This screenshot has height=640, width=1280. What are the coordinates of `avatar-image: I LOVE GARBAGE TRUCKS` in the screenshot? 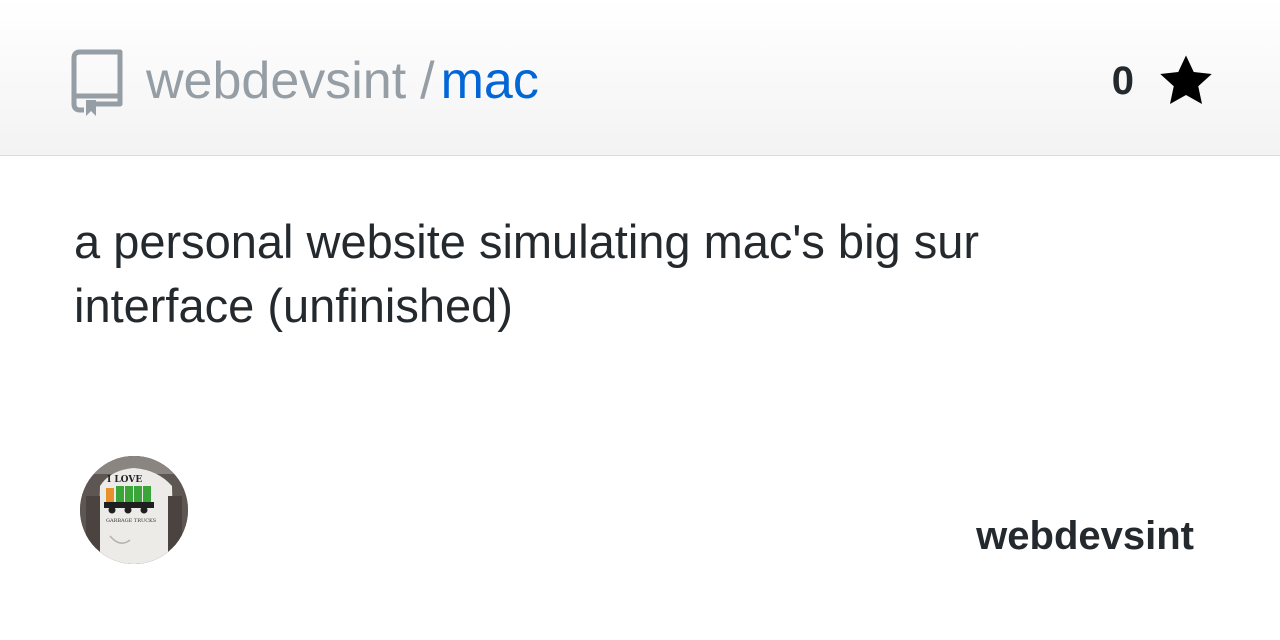 It's located at (134, 510).